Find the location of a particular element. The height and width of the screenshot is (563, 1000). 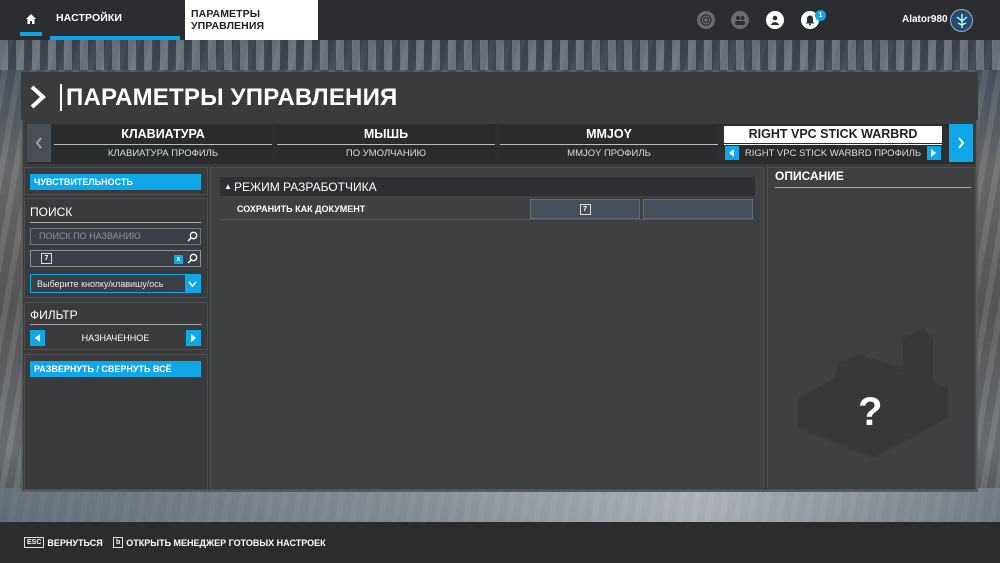

search-input: ПОИСК ПО НАЗВАНИЮ is located at coordinates (115, 236).